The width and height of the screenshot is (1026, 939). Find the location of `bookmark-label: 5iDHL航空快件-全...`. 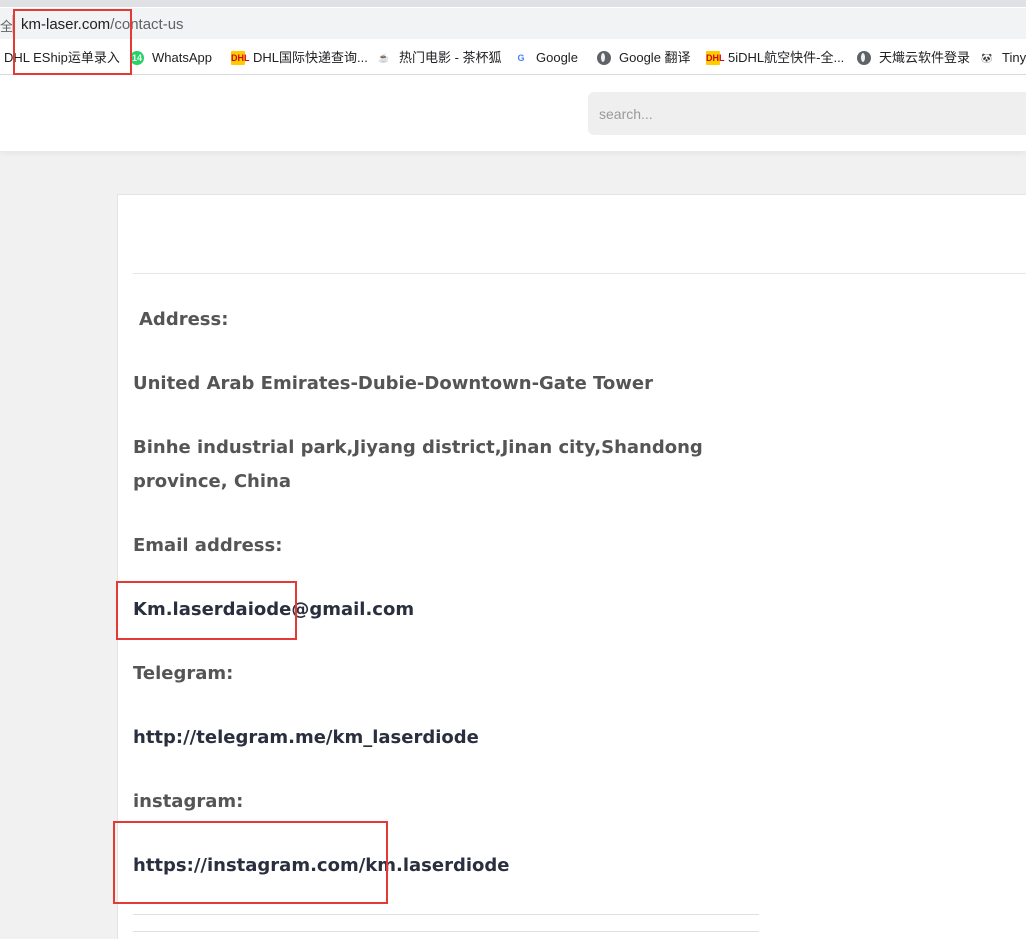

bookmark-label: 5iDHL航空快件-全... is located at coordinates (786, 57).